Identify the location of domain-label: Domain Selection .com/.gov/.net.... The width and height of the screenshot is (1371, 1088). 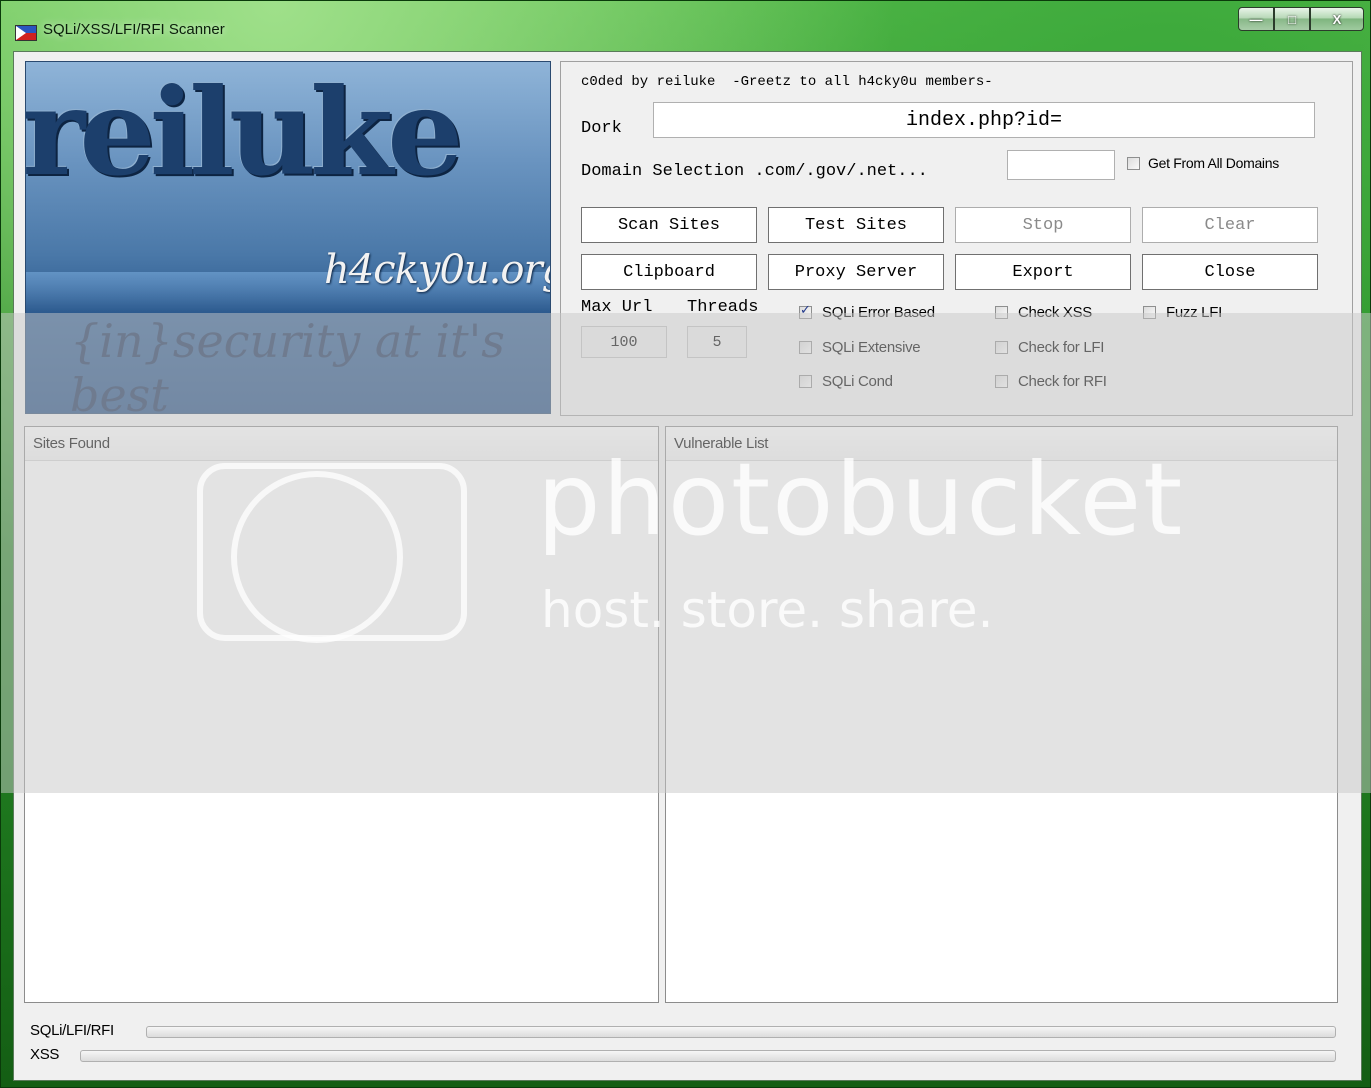
(754, 171).